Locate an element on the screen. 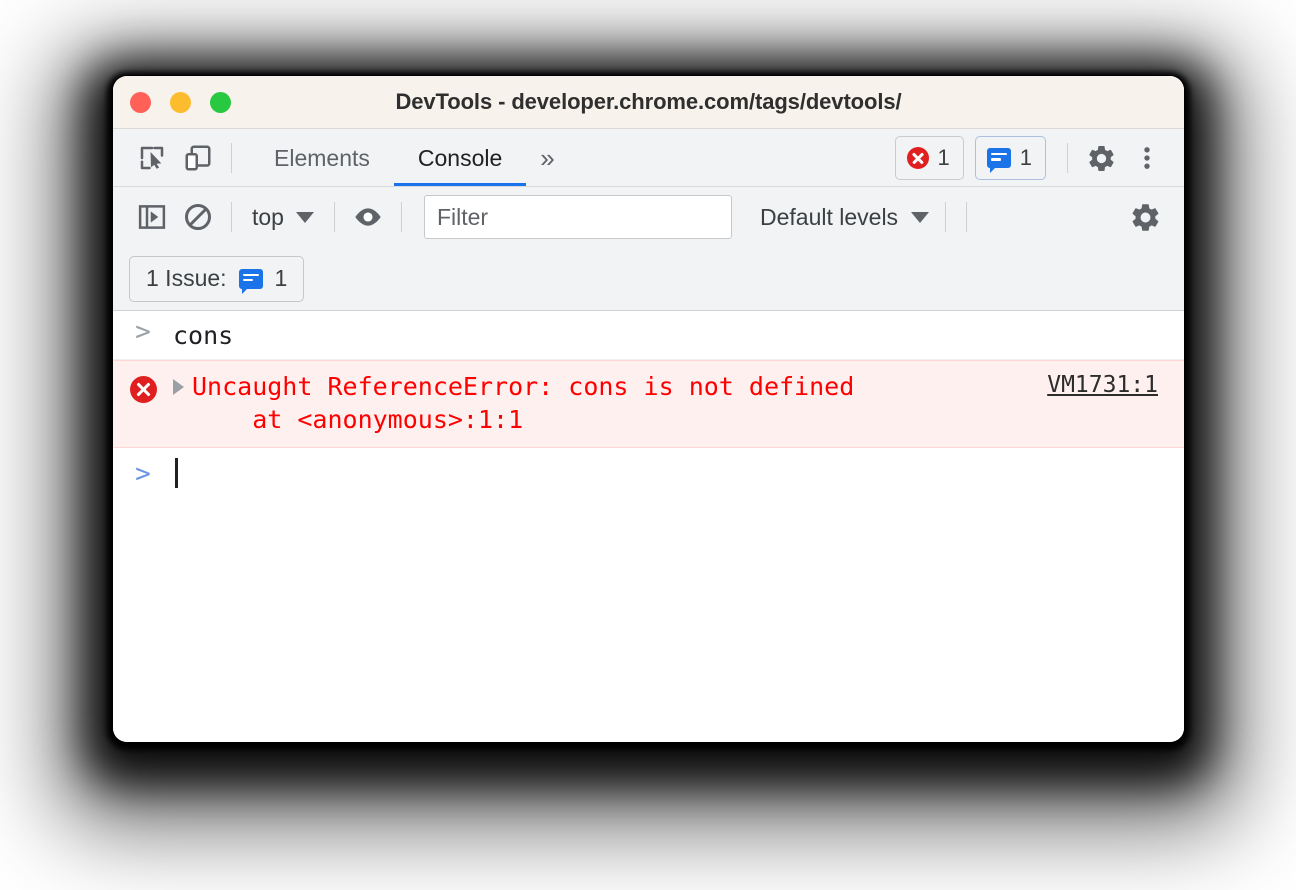  log-level-label: Default levels is located at coordinates (829, 216).